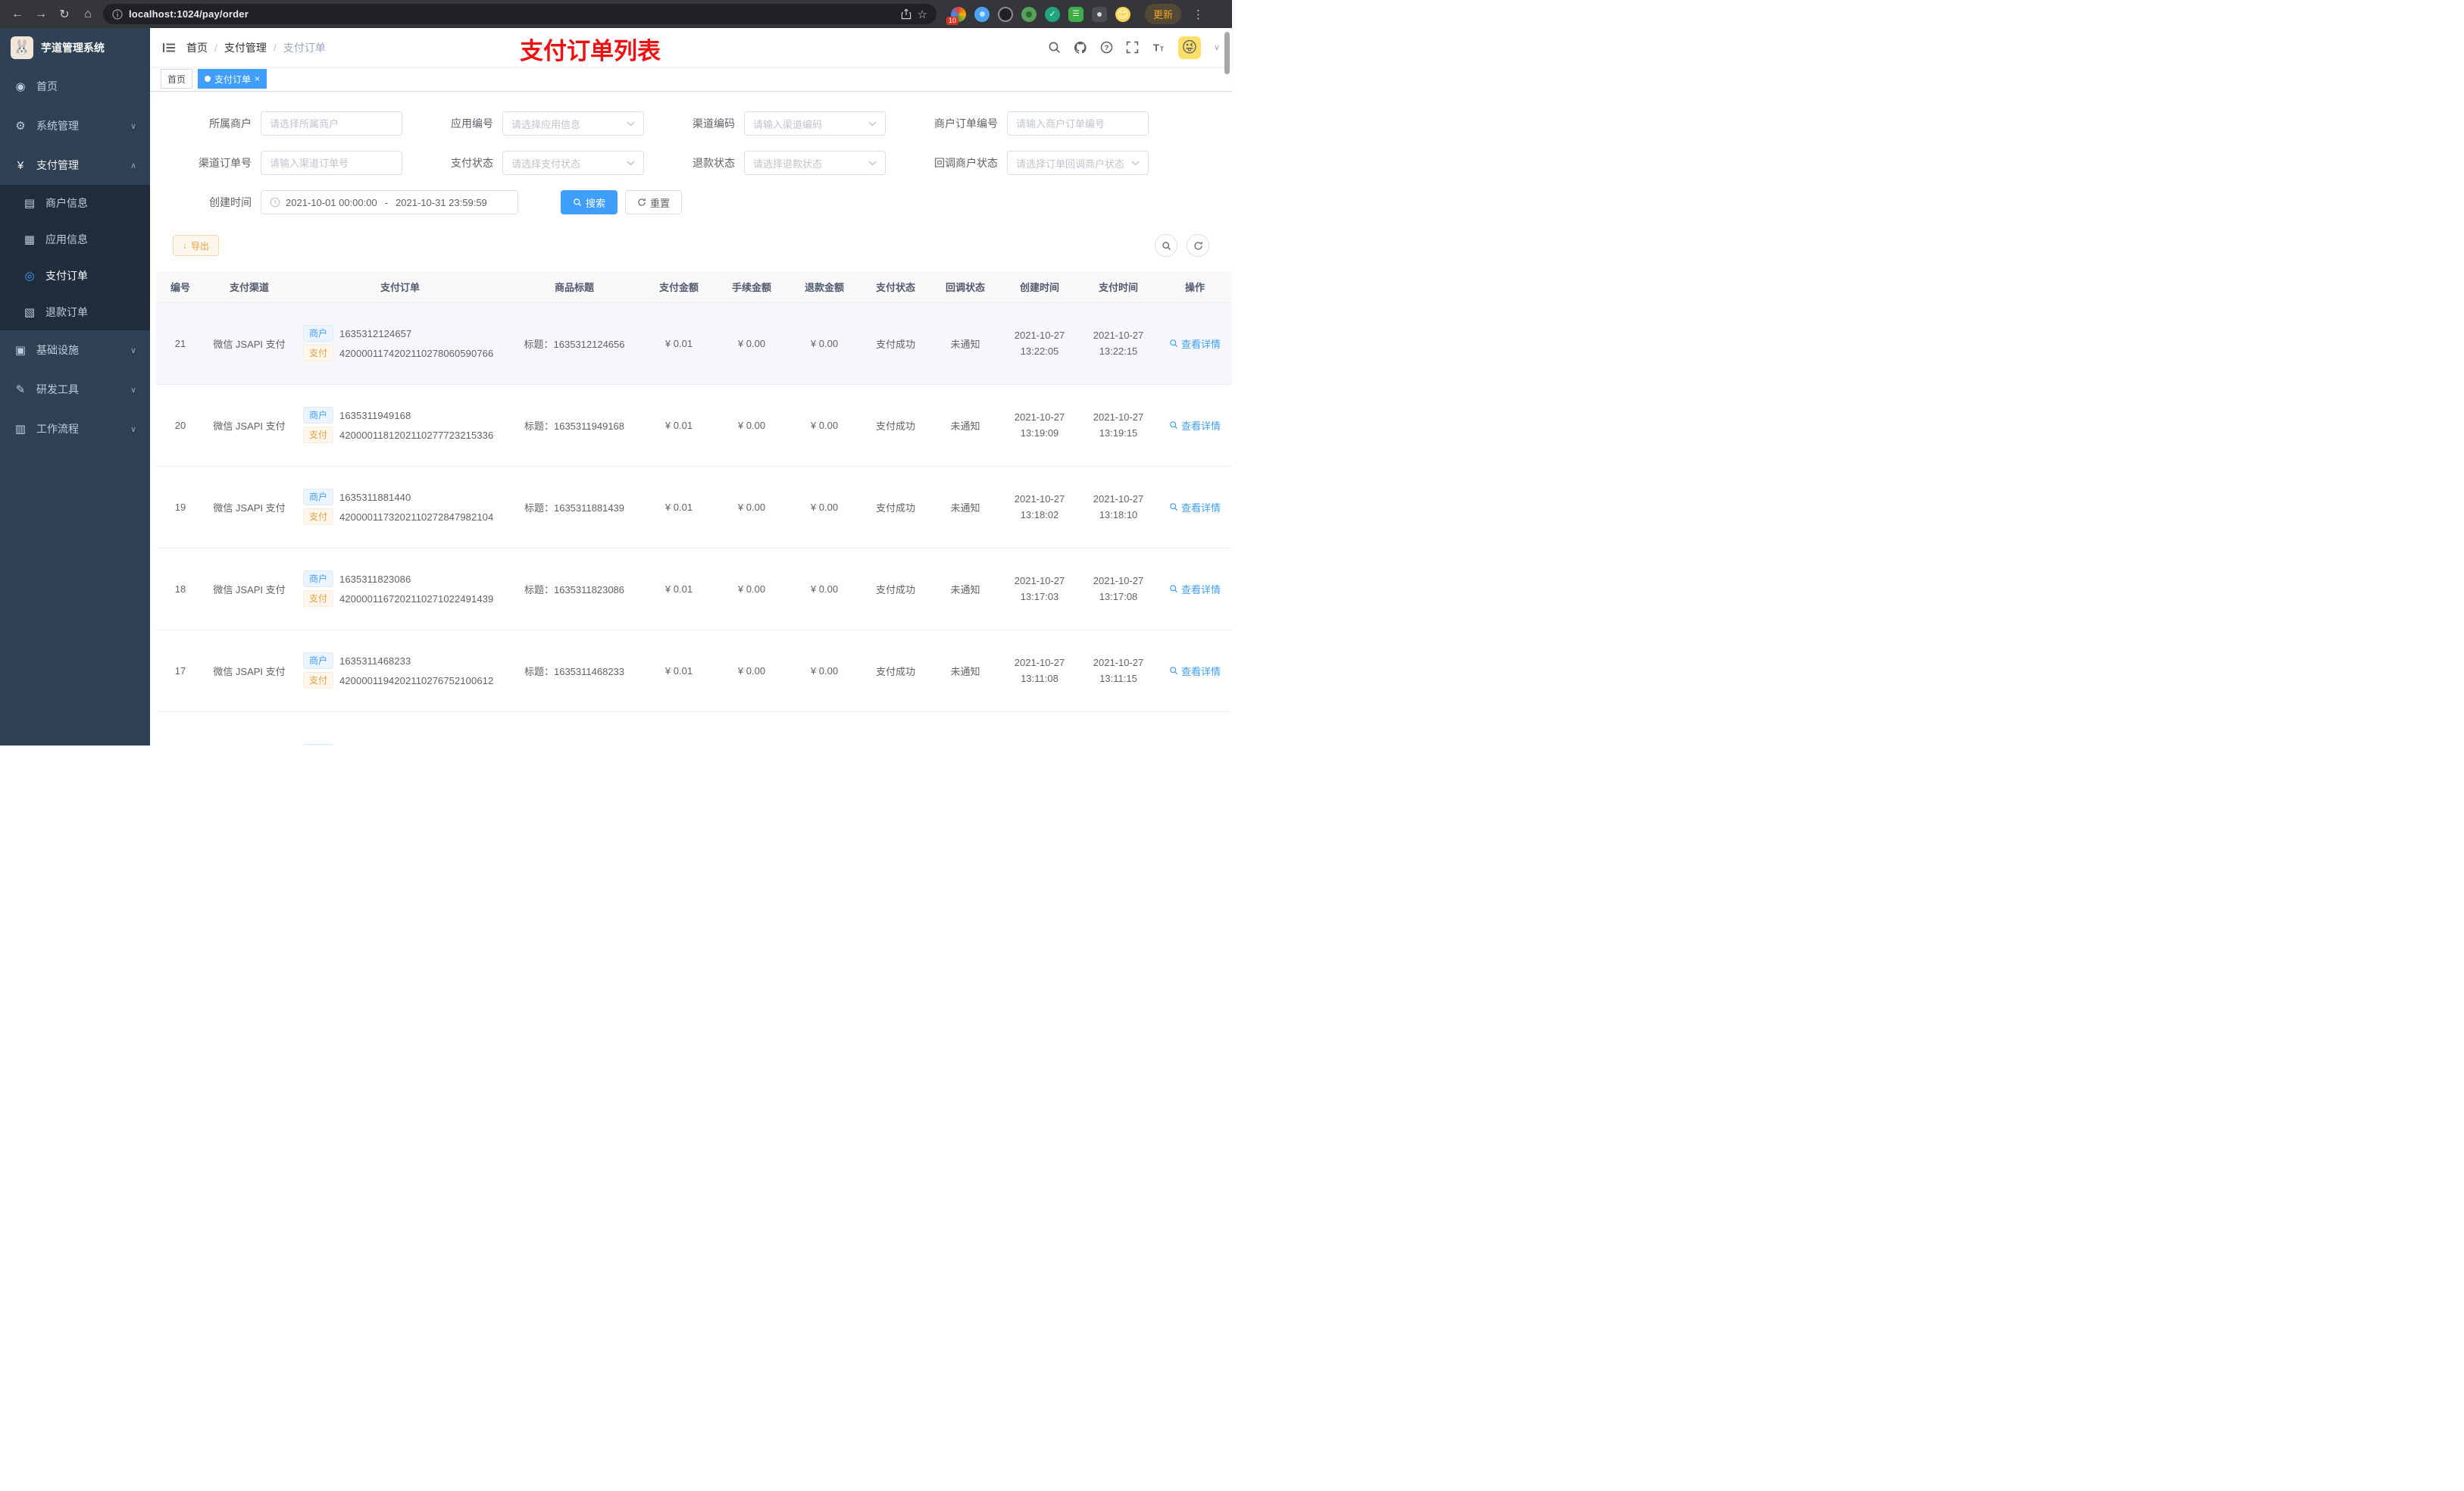 This screenshot has height=1491, width=2464. Describe the element at coordinates (416, 680) in the screenshot. I see `channel-order-no: 4200001194202110276752100612` at that location.